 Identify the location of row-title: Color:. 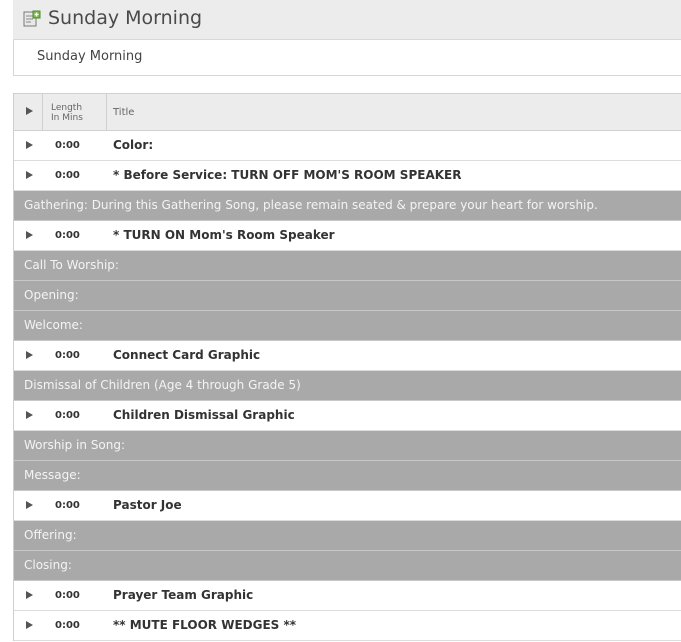
(133, 145).